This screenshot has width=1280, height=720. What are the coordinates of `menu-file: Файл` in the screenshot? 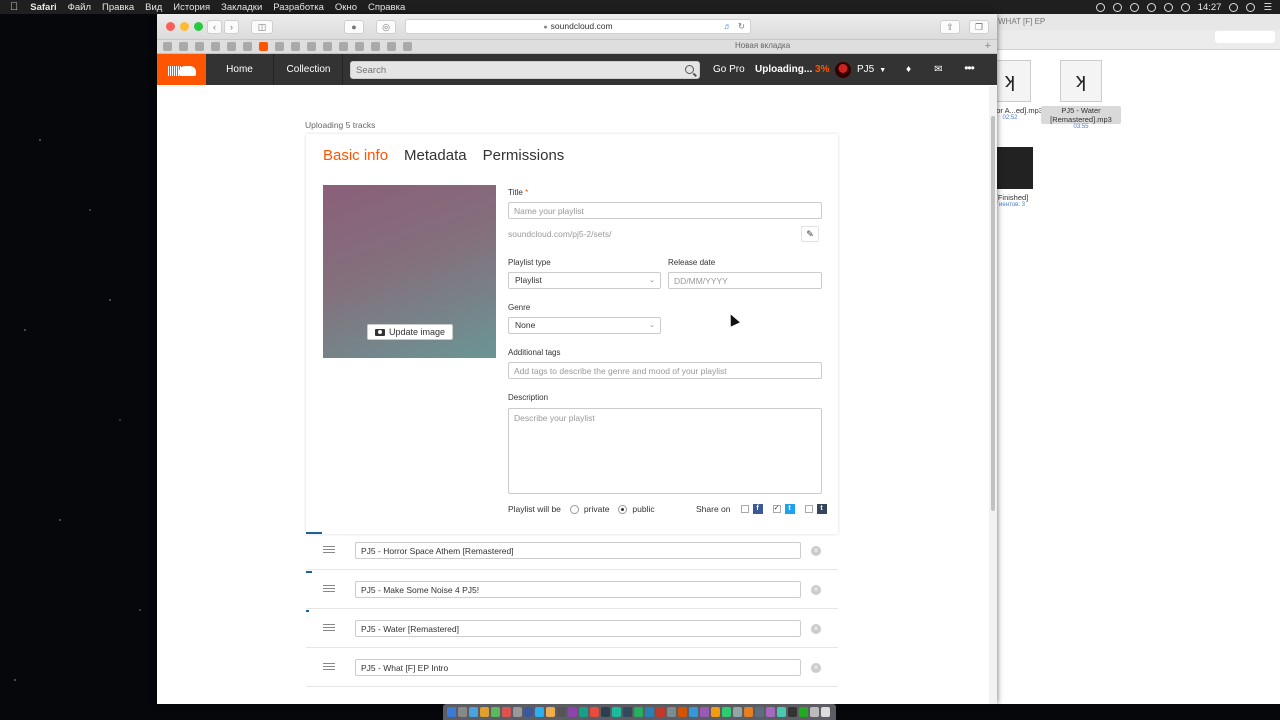 It's located at (79, 7).